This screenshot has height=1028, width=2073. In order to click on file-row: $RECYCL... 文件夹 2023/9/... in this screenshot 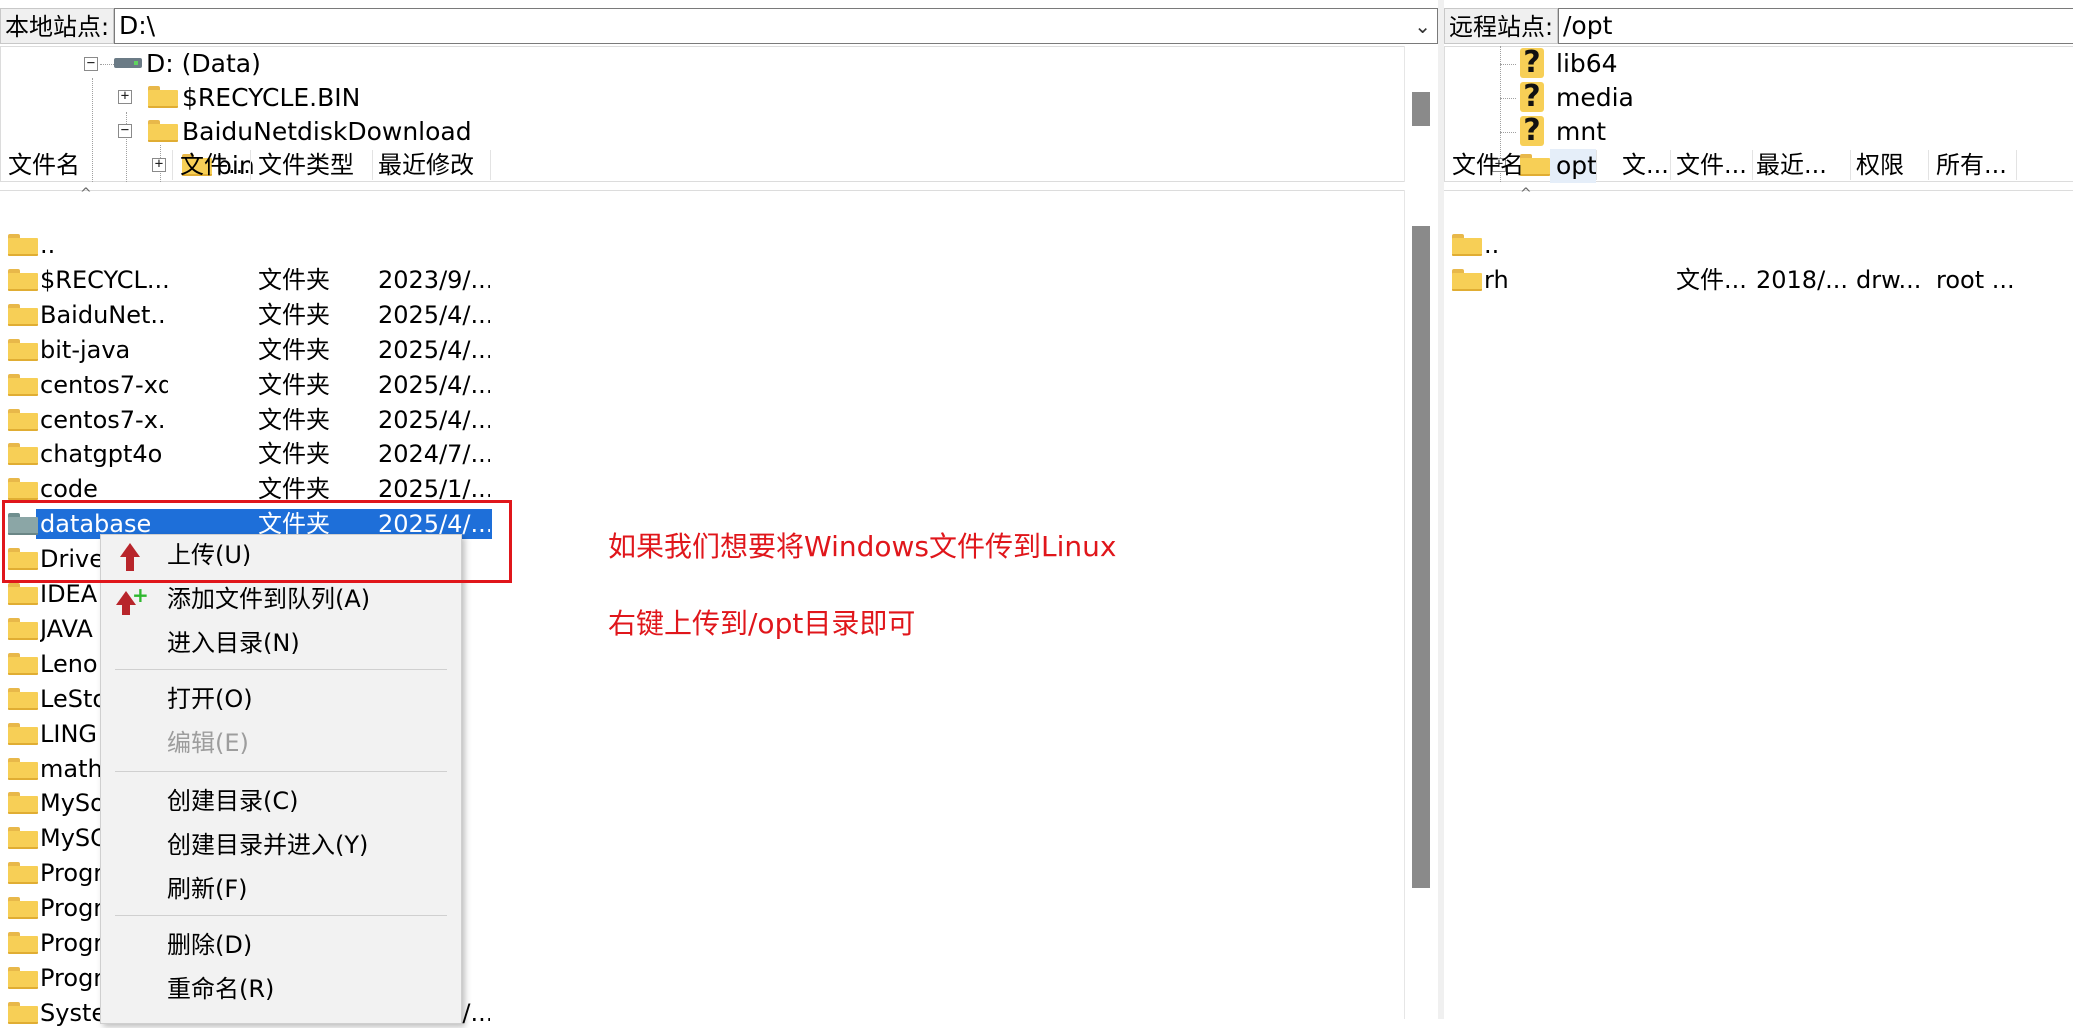, I will do `click(250, 280)`.